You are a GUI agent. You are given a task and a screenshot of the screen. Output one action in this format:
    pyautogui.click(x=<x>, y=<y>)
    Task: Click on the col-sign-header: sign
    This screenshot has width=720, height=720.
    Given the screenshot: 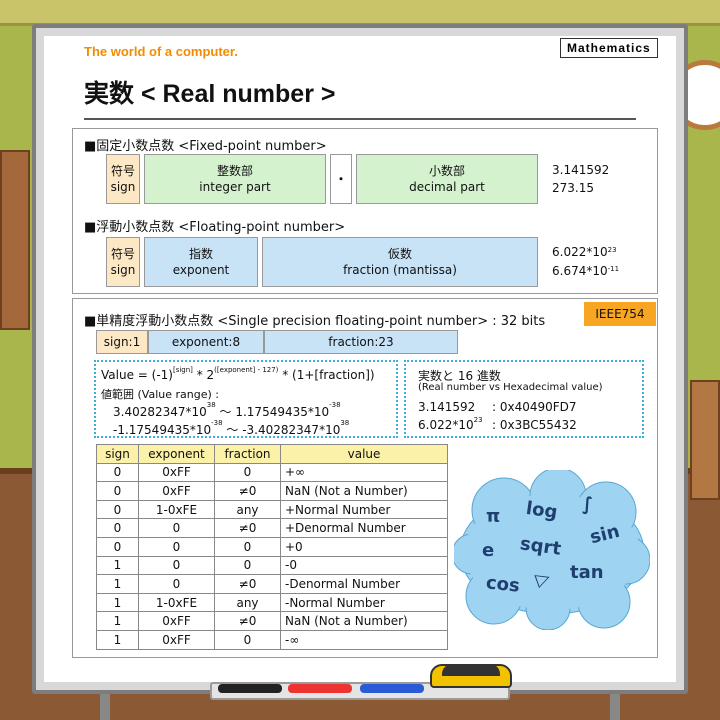 What is the action you would take?
    pyautogui.click(x=117, y=454)
    